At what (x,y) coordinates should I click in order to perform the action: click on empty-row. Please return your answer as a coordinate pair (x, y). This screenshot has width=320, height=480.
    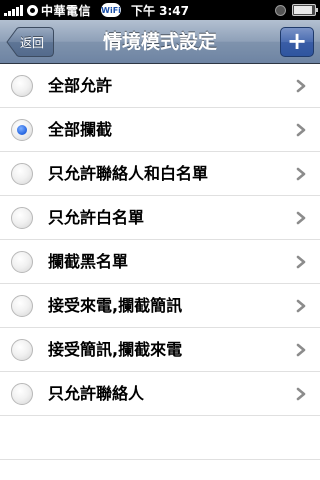
    Looking at the image, I should click on (160, 438).